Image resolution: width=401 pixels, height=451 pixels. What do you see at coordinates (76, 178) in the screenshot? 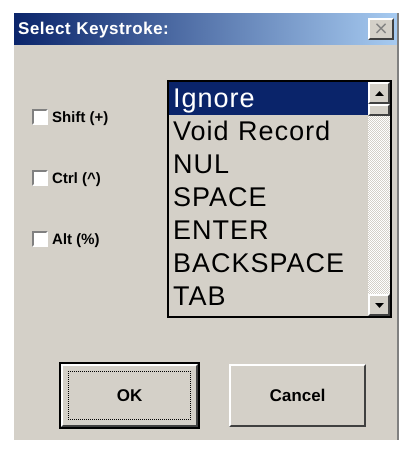
I see `checkbox-label: Ctrl (^)` at bounding box center [76, 178].